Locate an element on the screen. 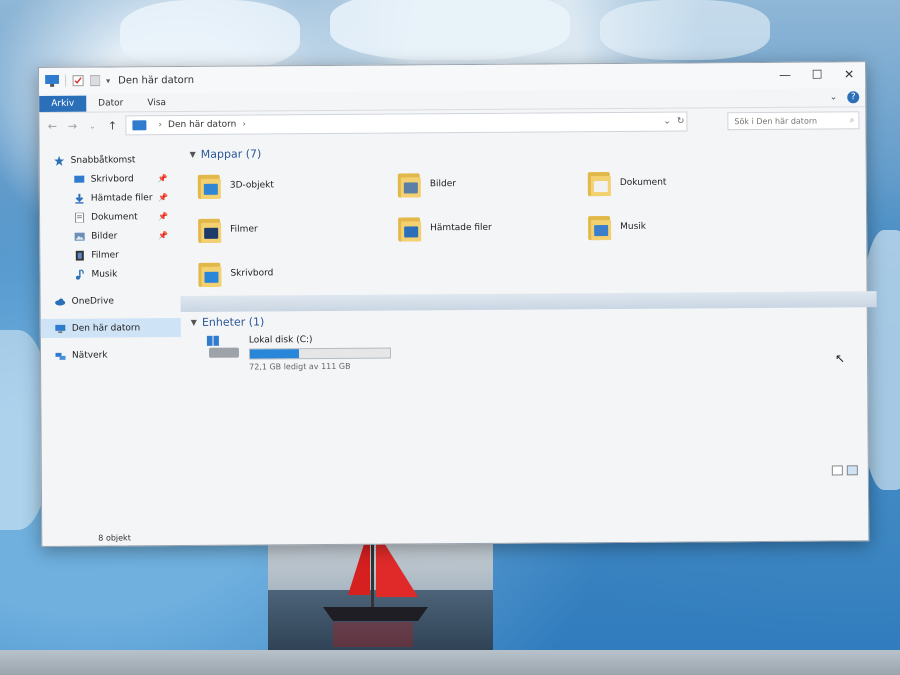  videos-folder-icon is located at coordinates (210, 230).